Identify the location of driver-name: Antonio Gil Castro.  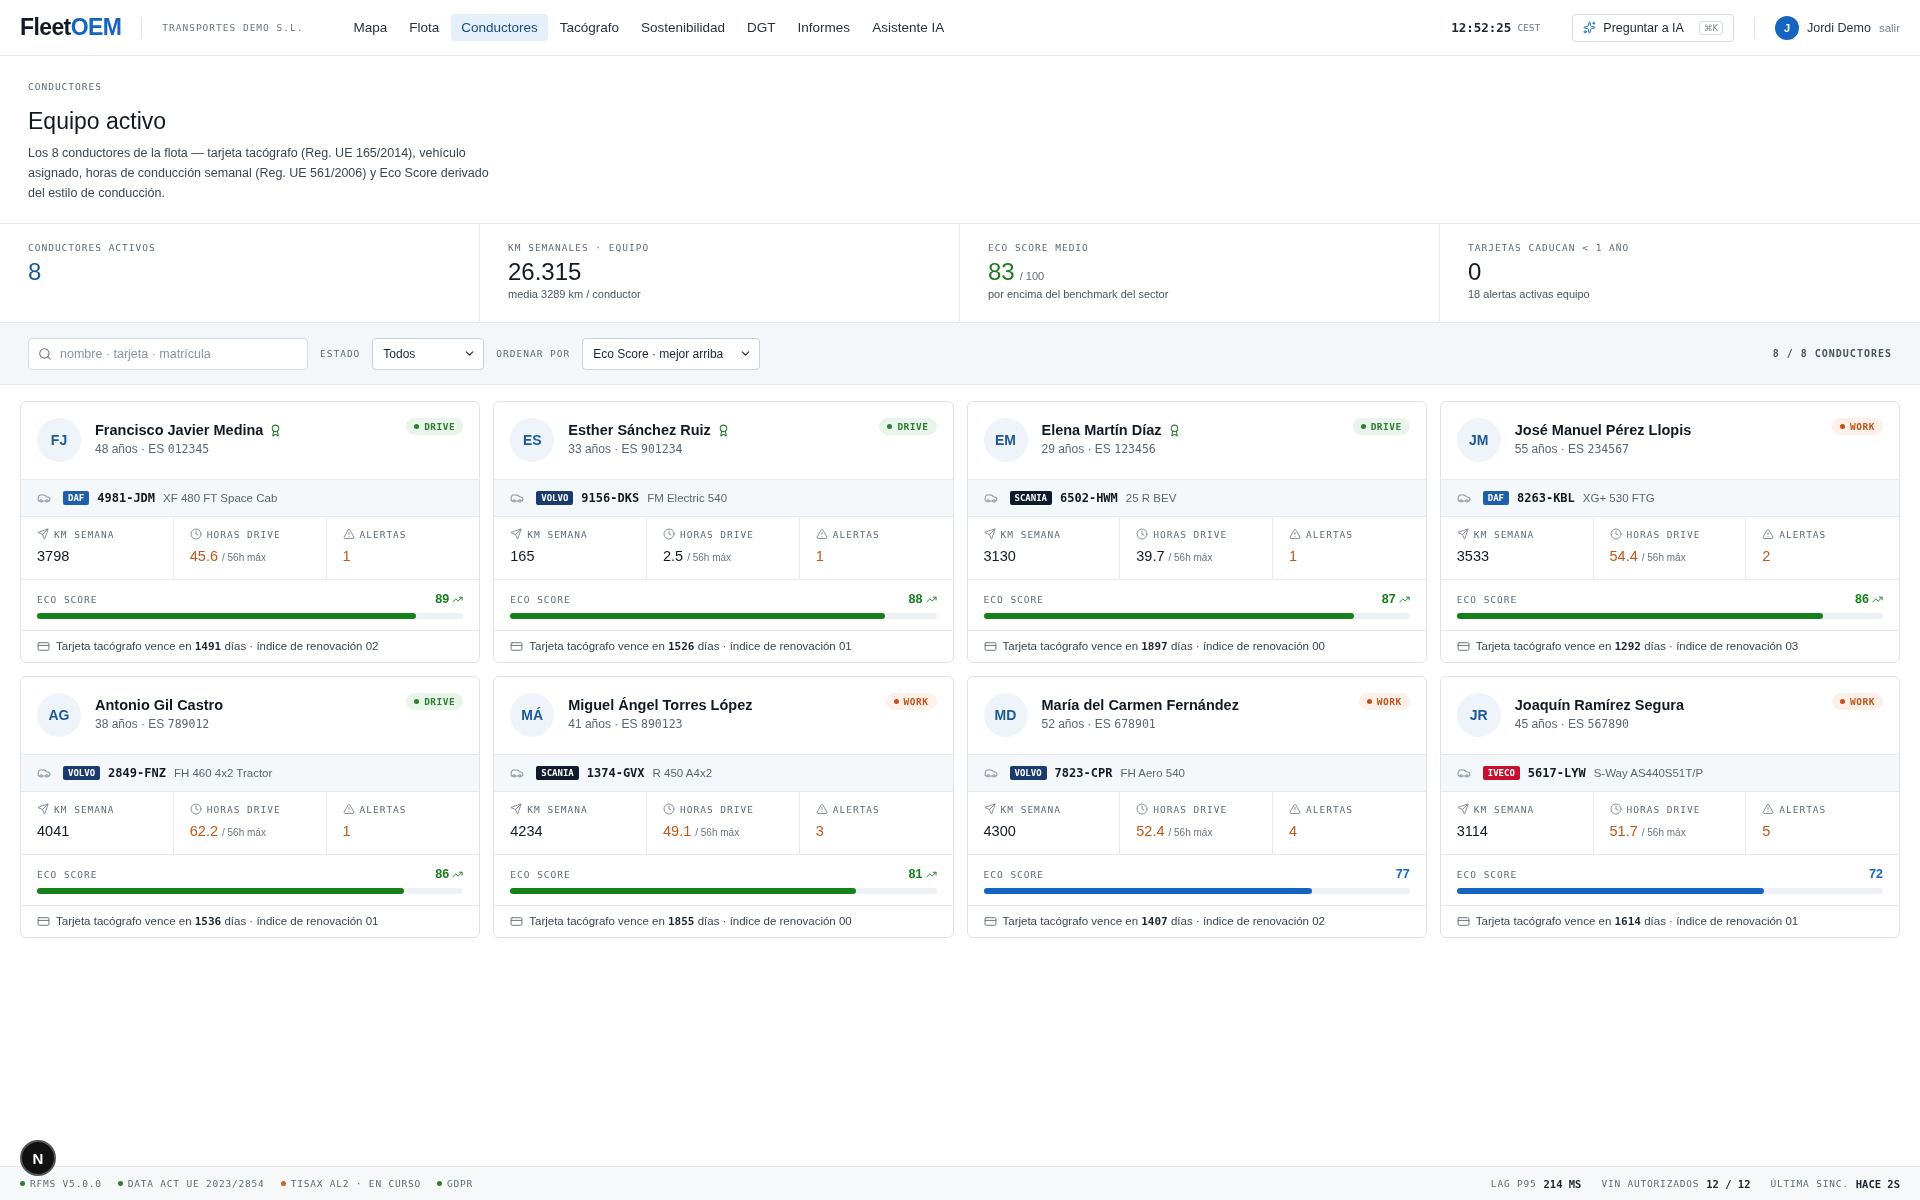
(159, 705).